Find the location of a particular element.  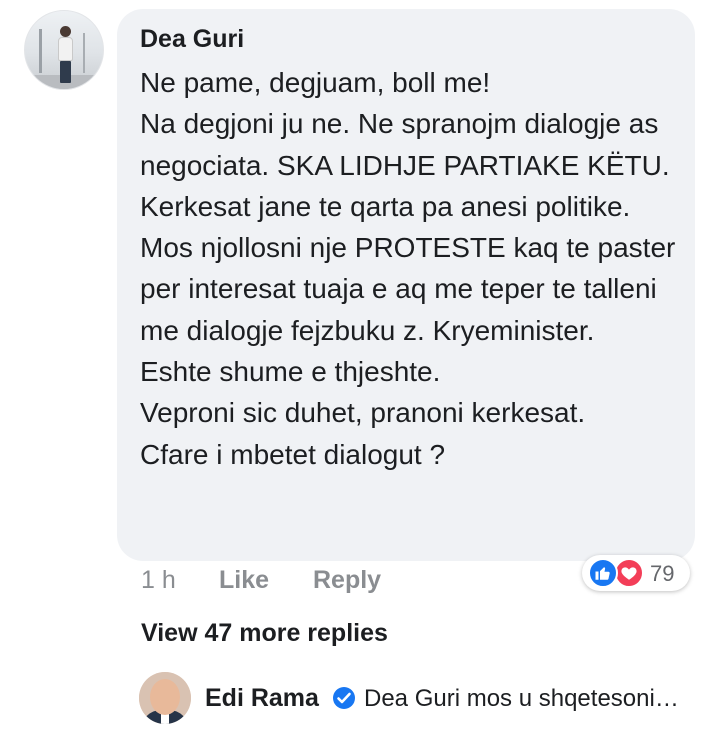

reply-author-name: Edi Rama is located at coordinates (262, 698).